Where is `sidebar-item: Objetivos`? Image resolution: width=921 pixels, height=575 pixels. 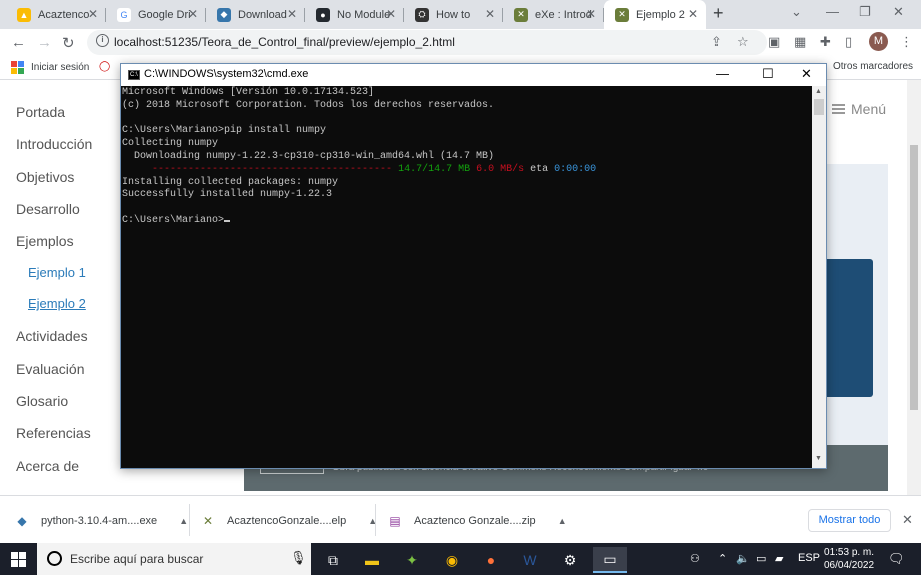
sidebar-item: Objetivos is located at coordinates (45, 177).